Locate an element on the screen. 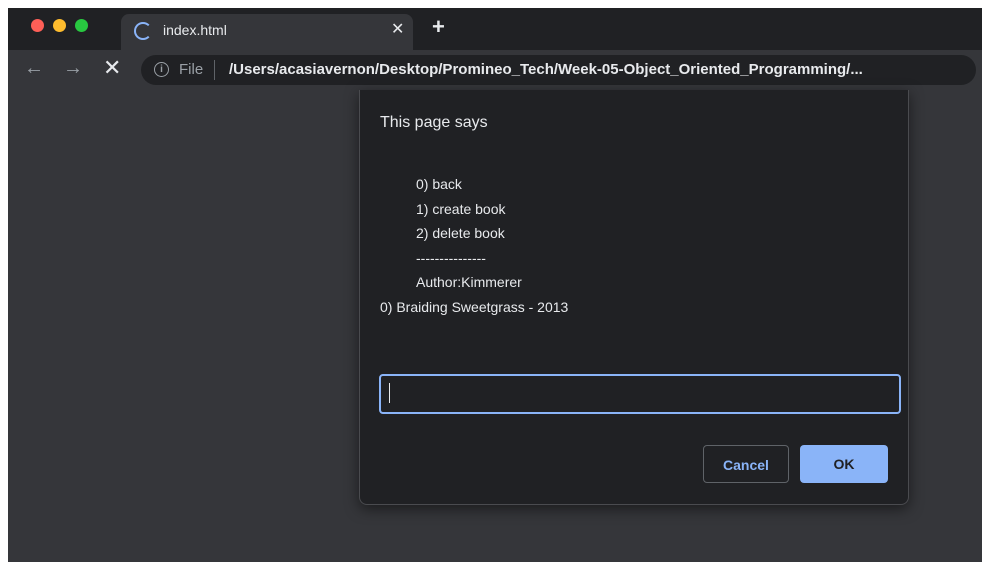  spinner-icon is located at coordinates (143, 31).